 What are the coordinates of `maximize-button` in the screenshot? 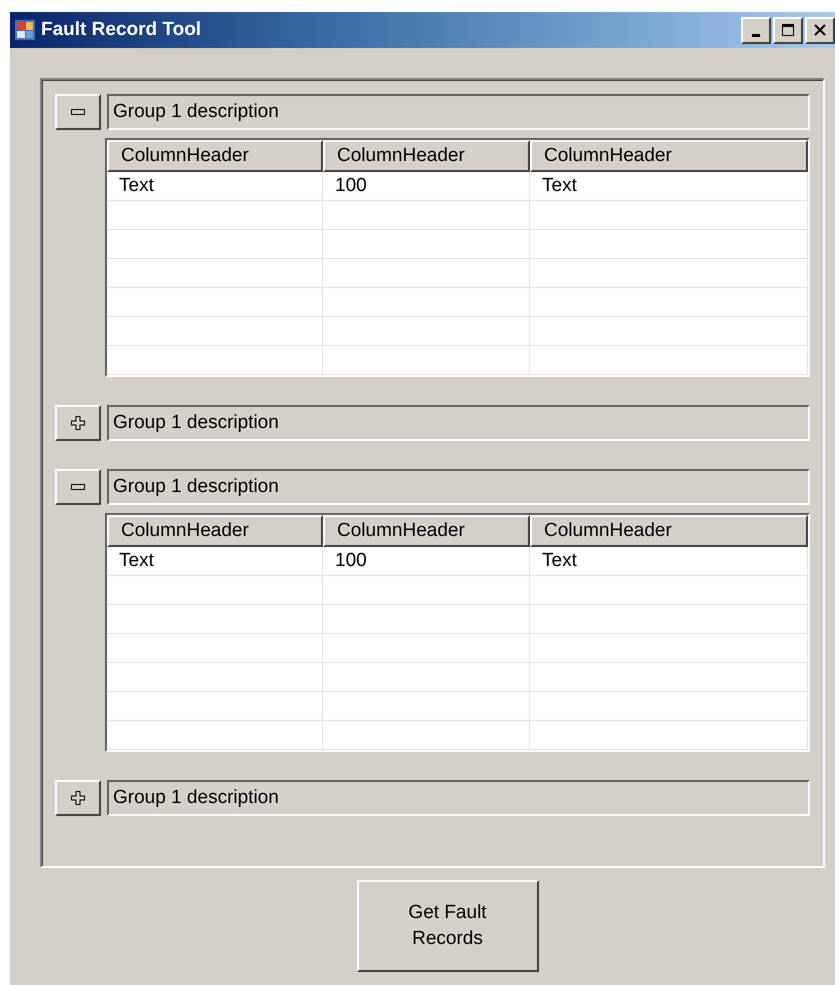 It's located at (788, 30).